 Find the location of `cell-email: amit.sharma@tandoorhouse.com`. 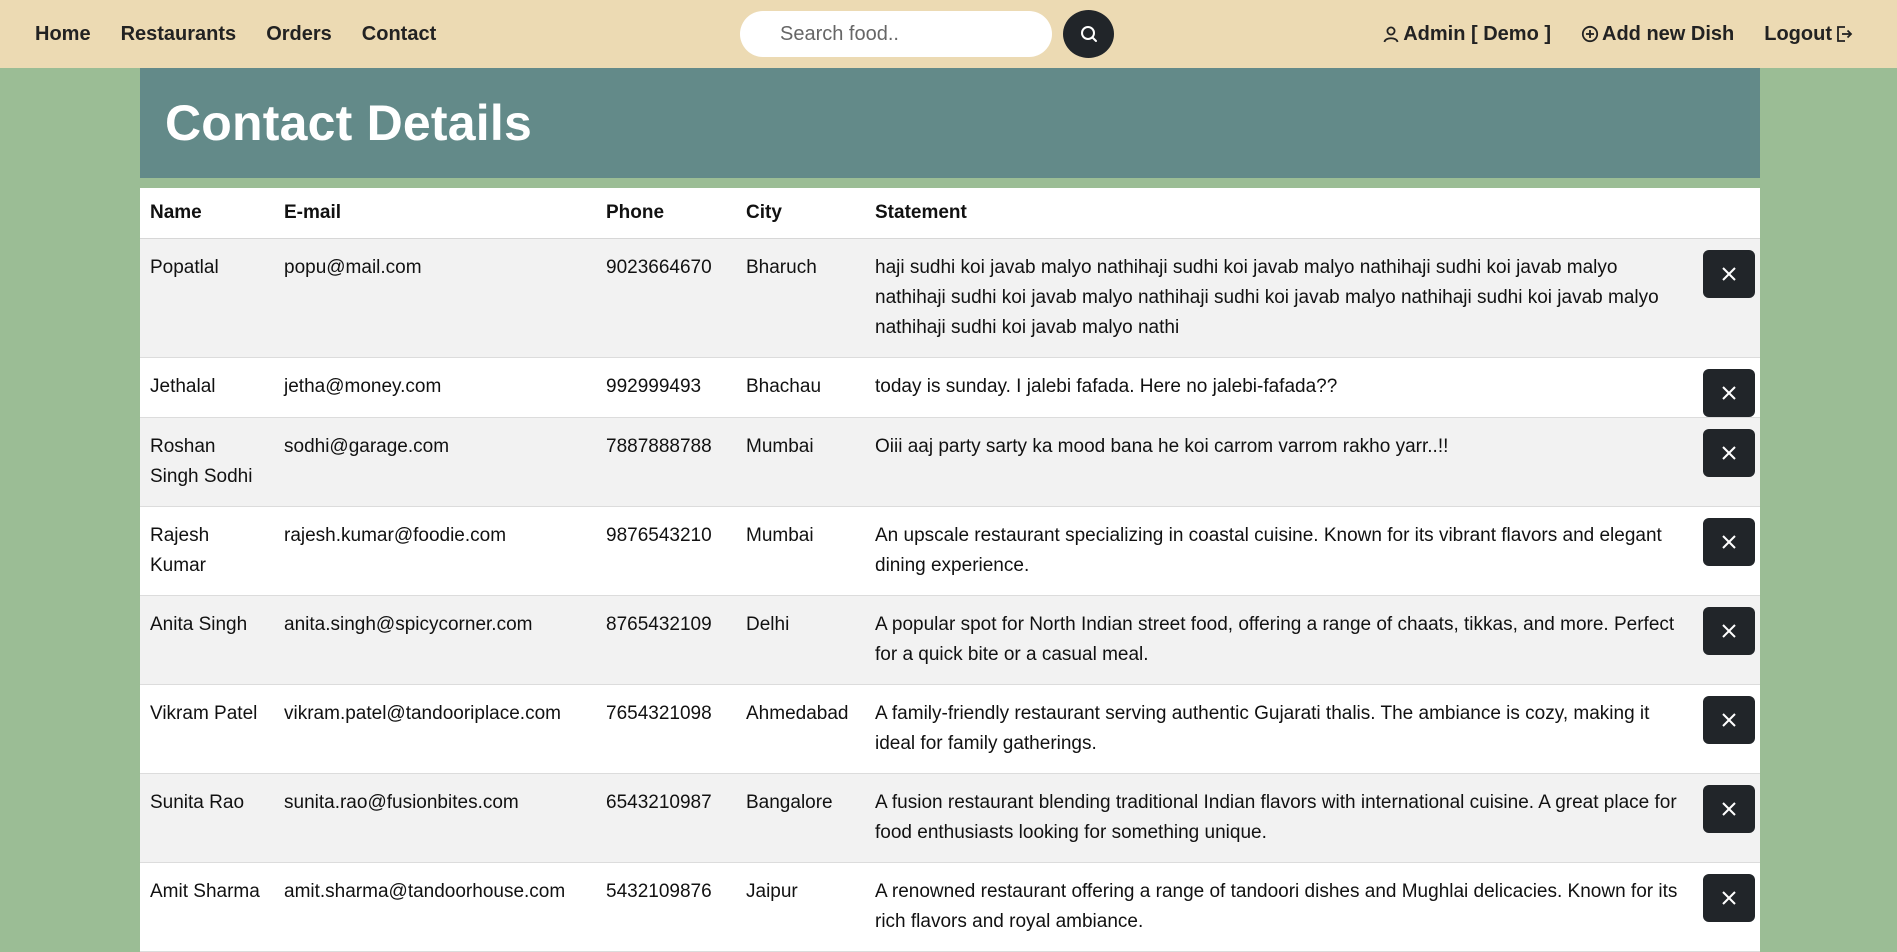

cell-email: amit.sharma@tandoorhouse.com is located at coordinates (435, 907).